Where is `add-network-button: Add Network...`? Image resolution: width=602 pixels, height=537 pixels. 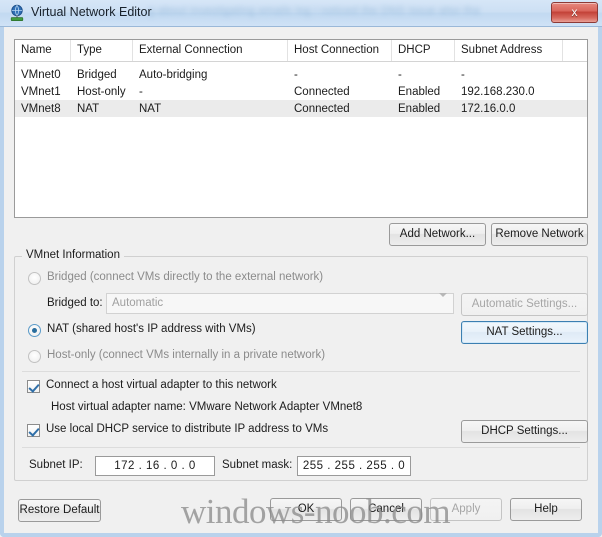
add-network-button: Add Network... is located at coordinates (437, 234).